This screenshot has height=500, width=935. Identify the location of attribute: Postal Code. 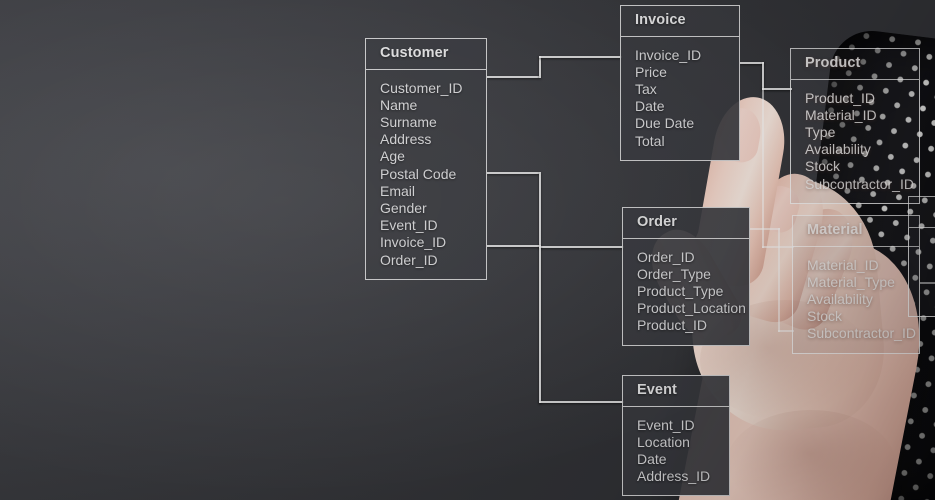
(418, 173).